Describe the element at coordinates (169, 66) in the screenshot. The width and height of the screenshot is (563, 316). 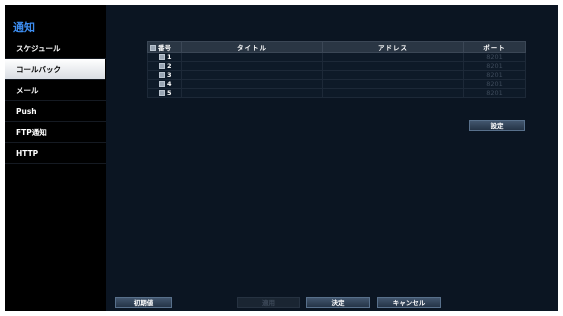
I see `row-number: 2` at that location.